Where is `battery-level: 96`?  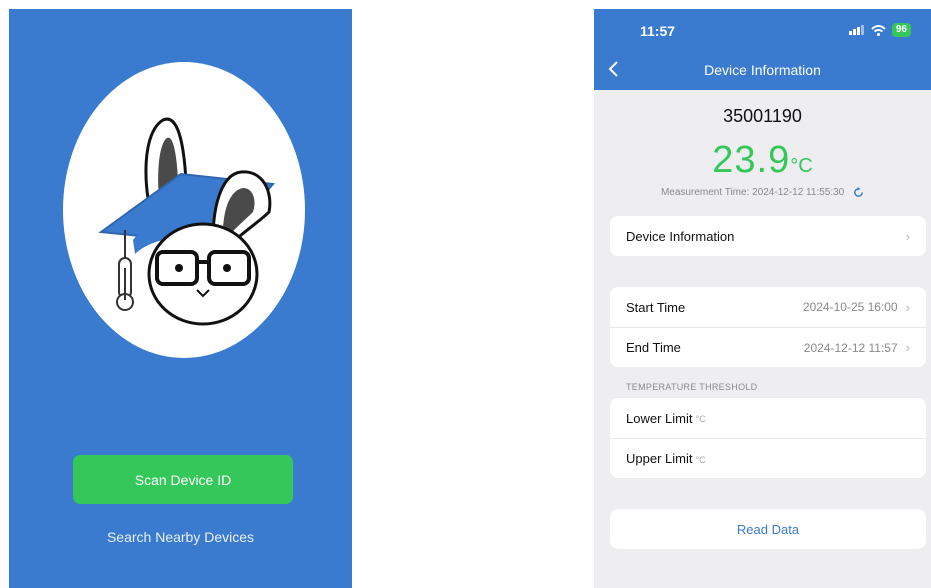
battery-level: 96 is located at coordinates (901, 30).